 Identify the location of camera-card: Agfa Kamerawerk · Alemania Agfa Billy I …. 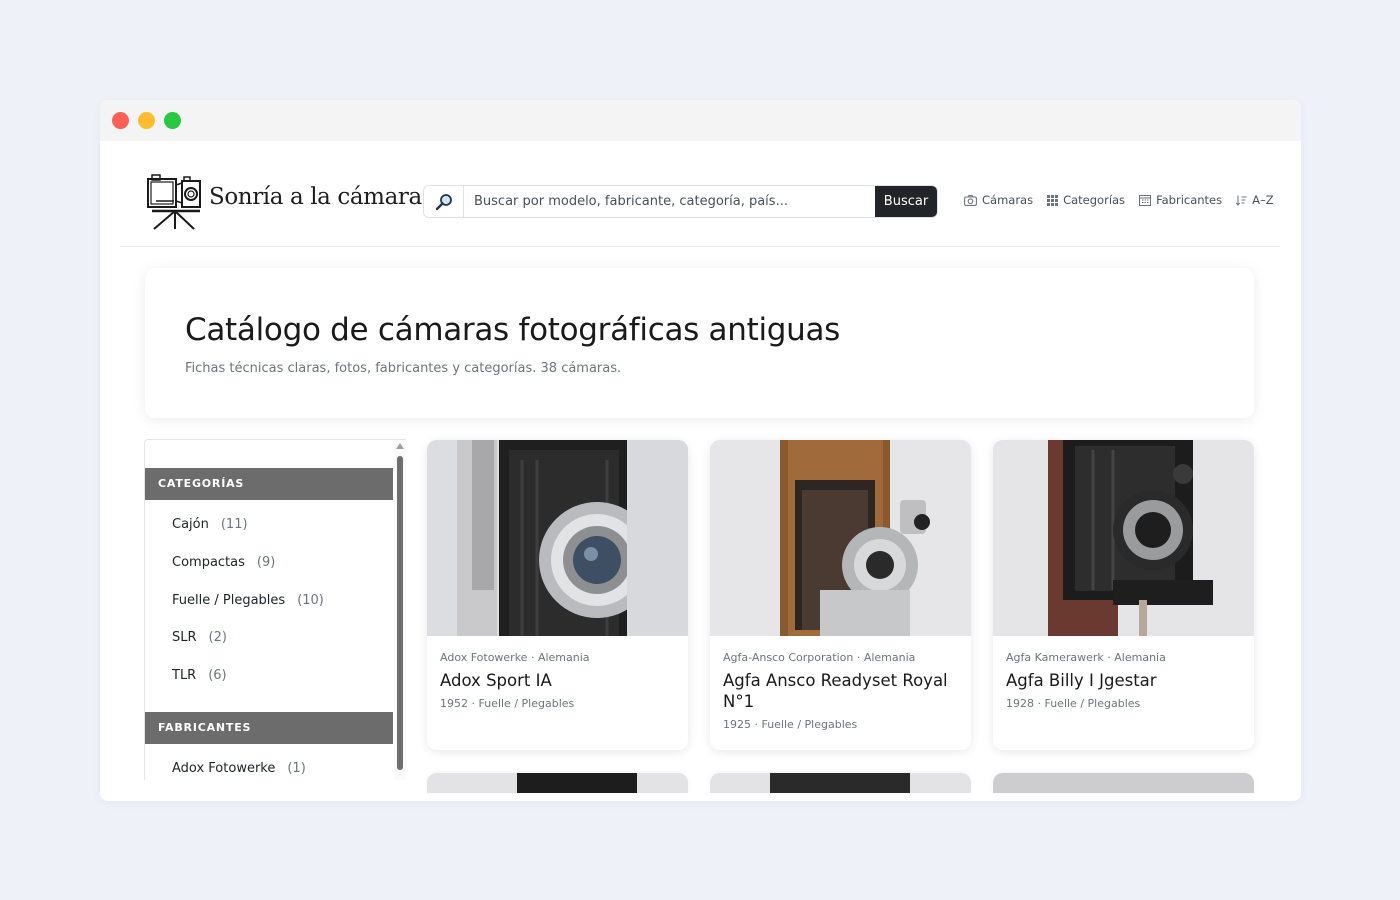
(1123, 595).